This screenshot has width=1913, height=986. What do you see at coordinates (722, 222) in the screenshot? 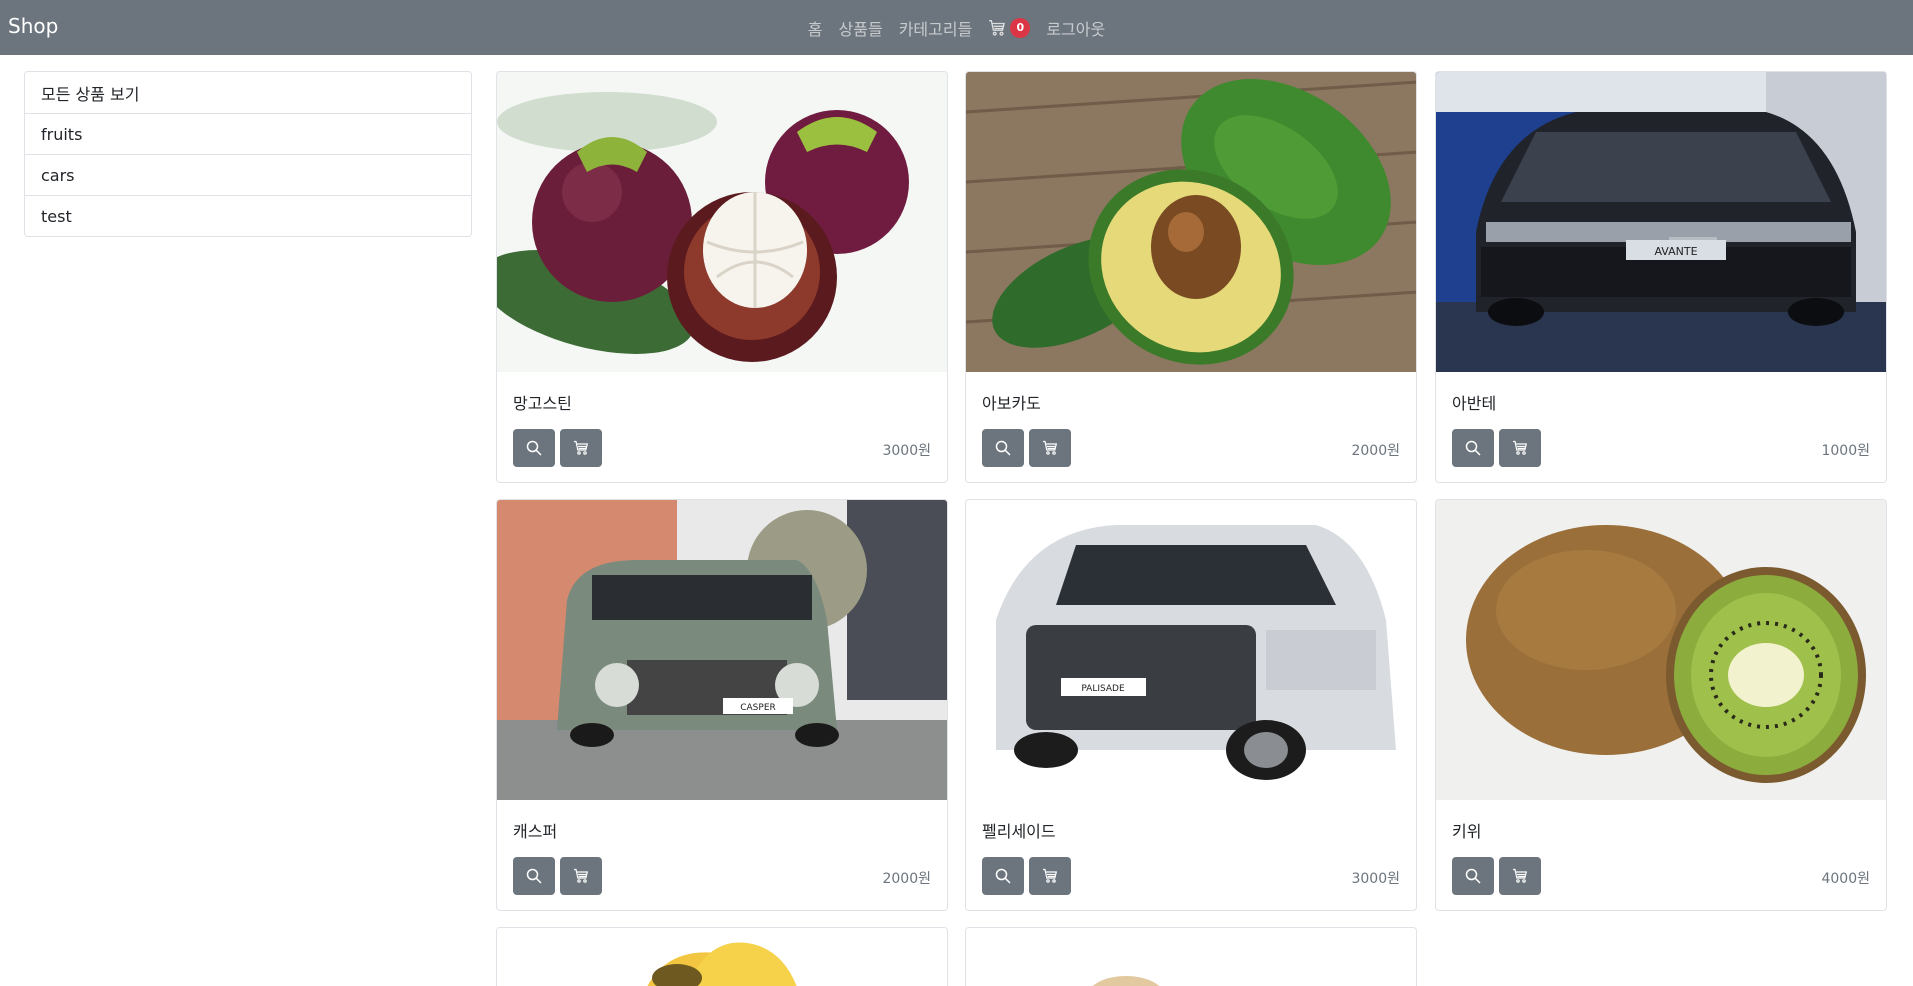
I see `product-image-mangosteen` at bounding box center [722, 222].